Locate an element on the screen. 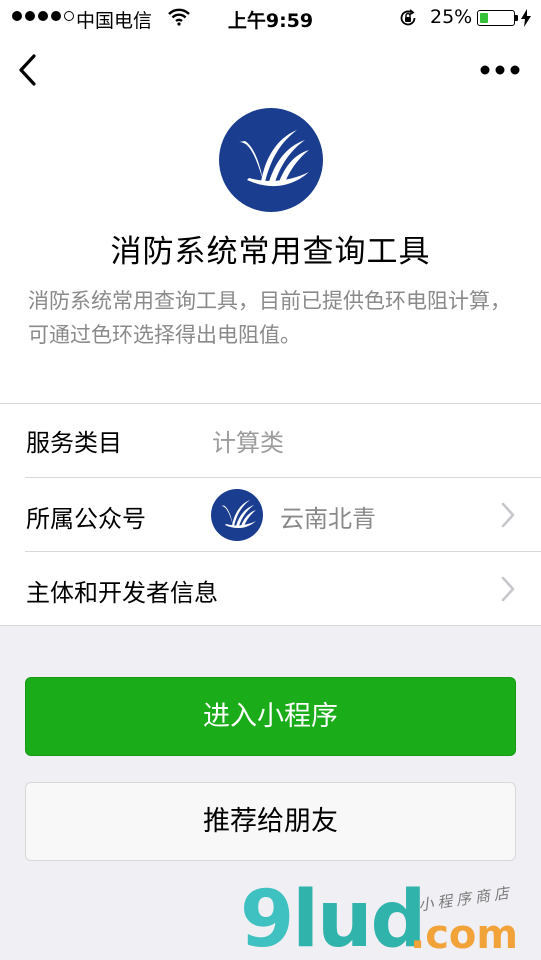 This screenshot has width=541, height=960. status-bar: 中国电信 上午9:59 25% is located at coordinates (270, 18).